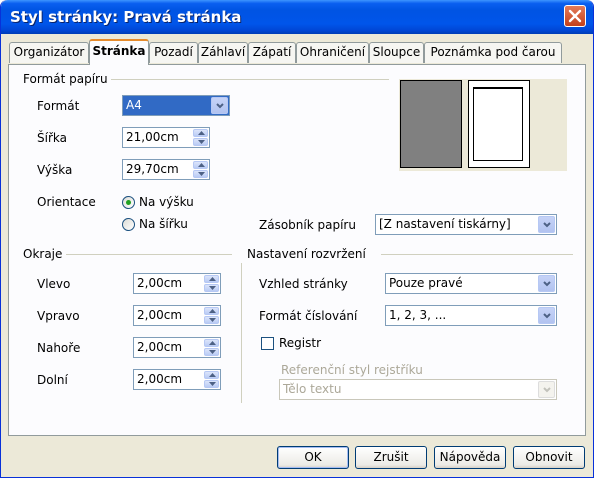 The image size is (594, 478). I want to click on ref-style-combo: Tělo textu, so click(418, 389).